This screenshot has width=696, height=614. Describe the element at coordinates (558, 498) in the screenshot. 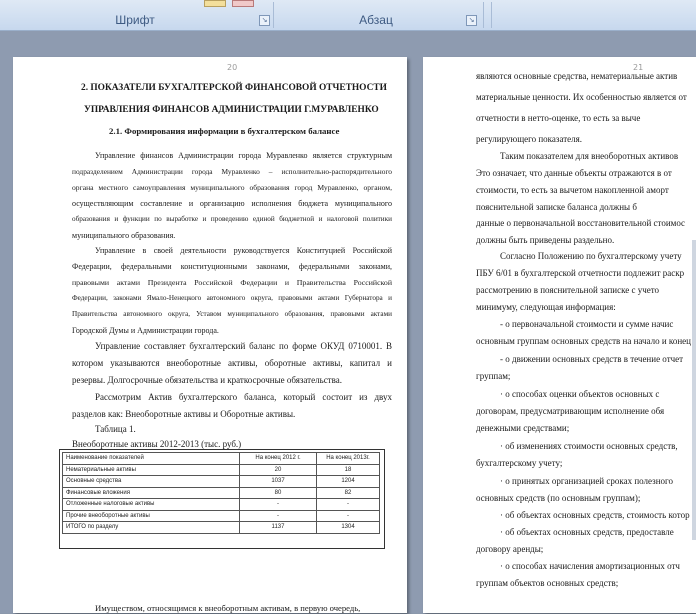

I see `paragraph-line: основных средств (по основным группам);` at that location.